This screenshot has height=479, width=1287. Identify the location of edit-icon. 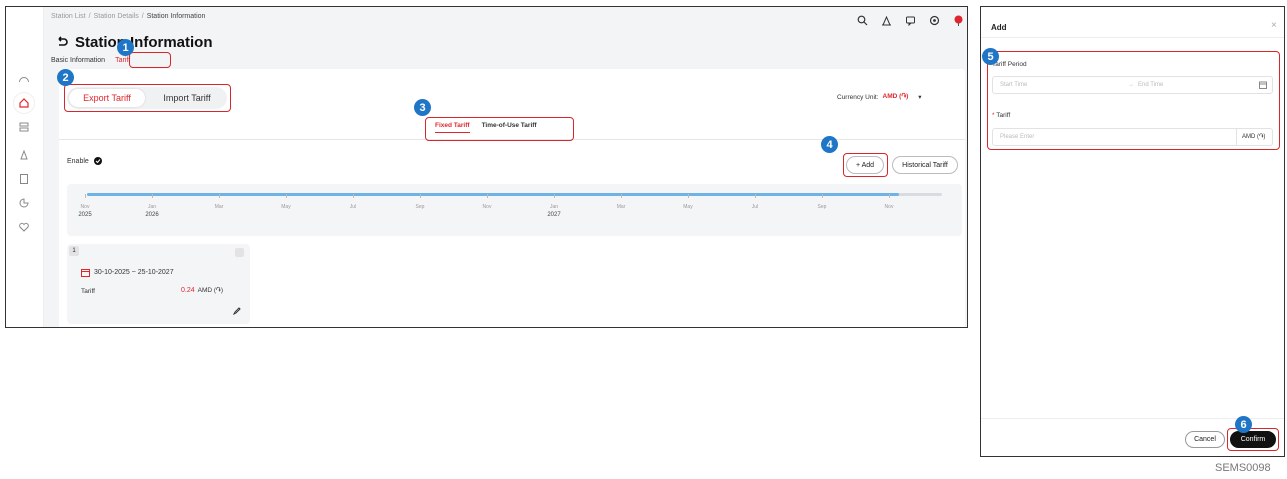
(237, 311).